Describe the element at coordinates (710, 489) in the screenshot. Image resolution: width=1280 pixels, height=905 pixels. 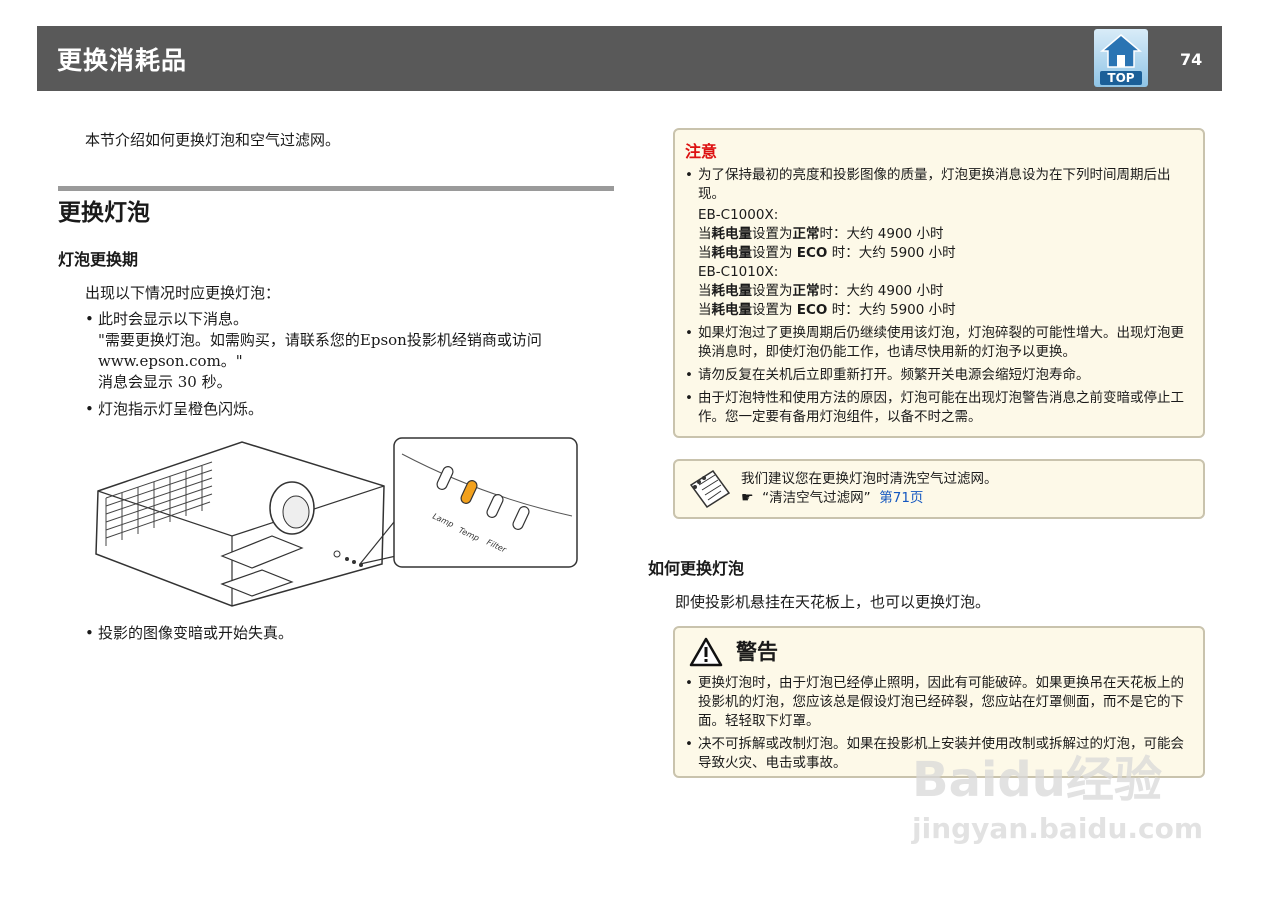
I see `note-icon` at that location.